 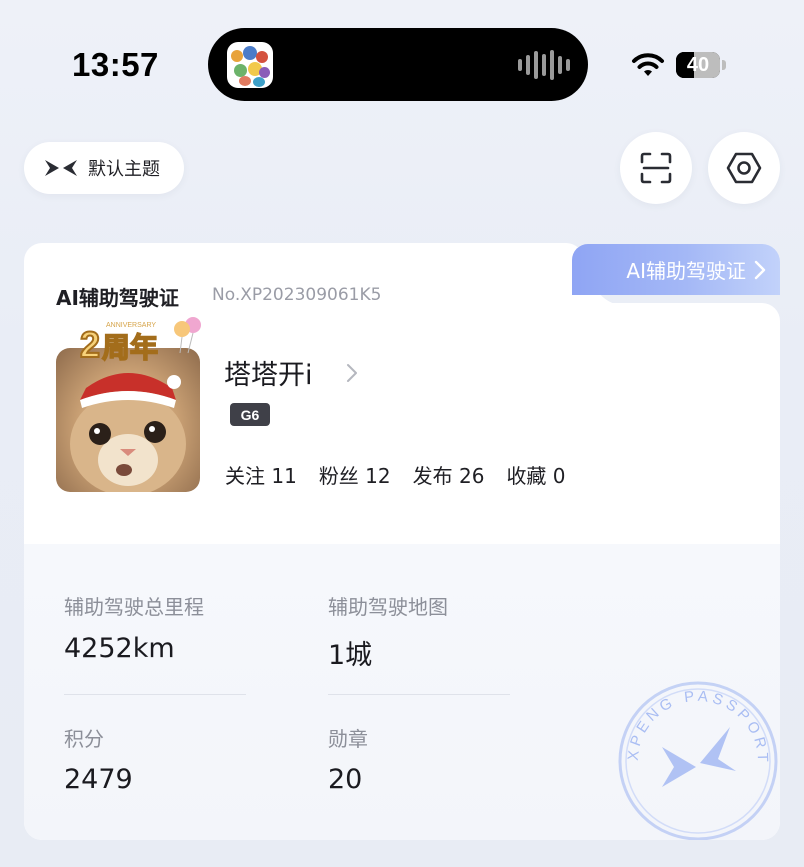 I want to click on settings-icon, so click(x=744, y=168).